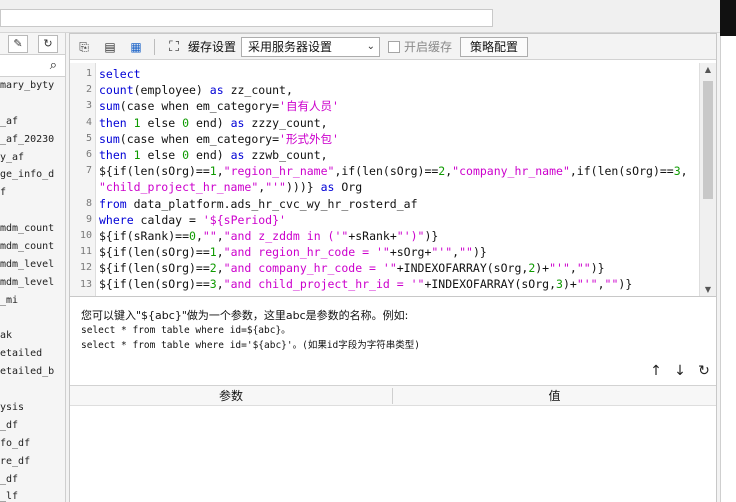 Image resolution: width=736 pixels, height=502 pixels. I want to click on cache-mode-value: 采用服务器设置, so click(290, 47).